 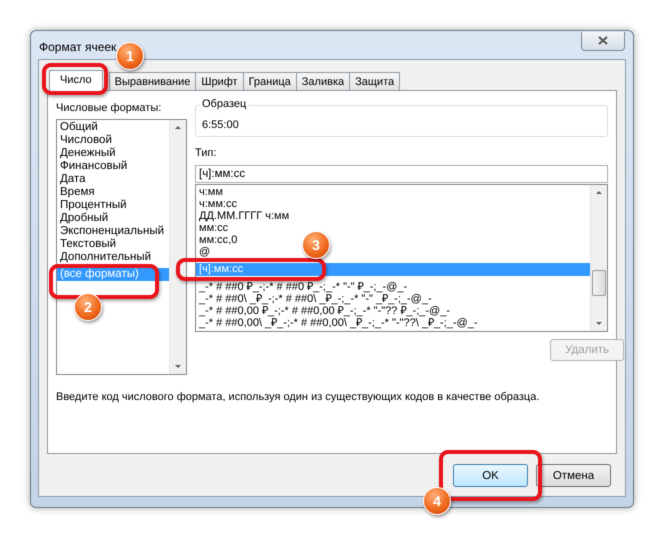 What do you see at coordinates (93, 166) in the screenshot?
I see `category-item: Финансовый` at bounding box center [93, 166].